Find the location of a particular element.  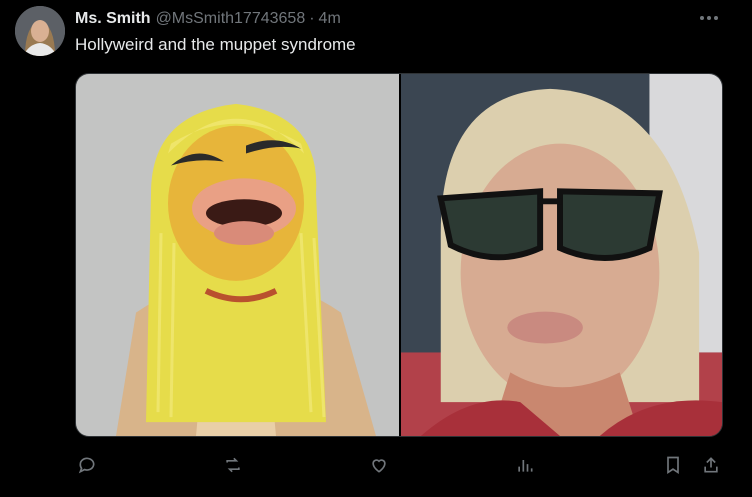

more-options-icon is located at coordinates (709, 18).